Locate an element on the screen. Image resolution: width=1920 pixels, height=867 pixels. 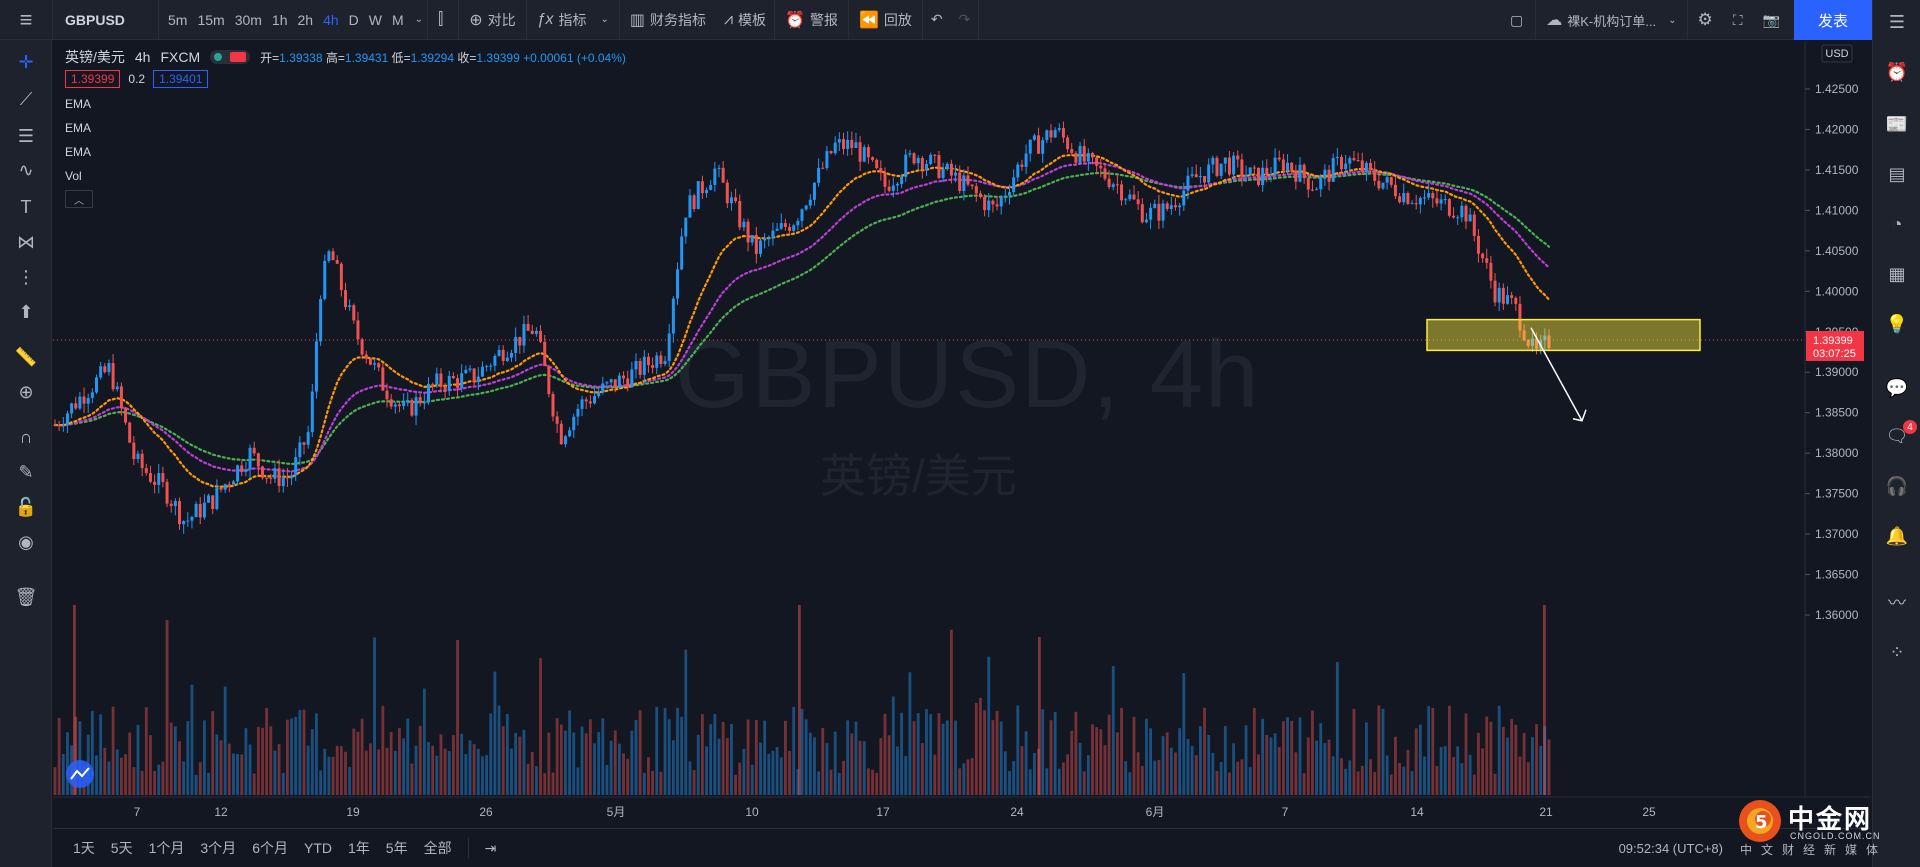
trend-line-icon: ⟋ is located at coordinates (26, 99).